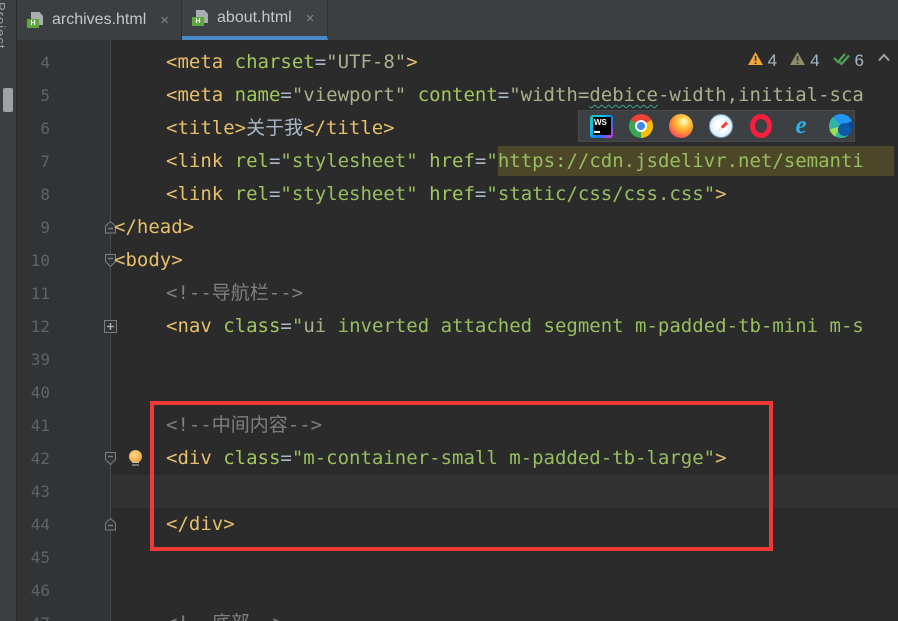  I want to click on line-number: 9, so click(45, 227).